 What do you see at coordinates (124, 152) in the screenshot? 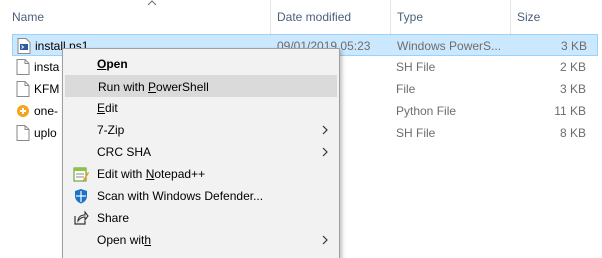
I see `menu-item-label: CRC SHA` at bounding box center [124, 152].